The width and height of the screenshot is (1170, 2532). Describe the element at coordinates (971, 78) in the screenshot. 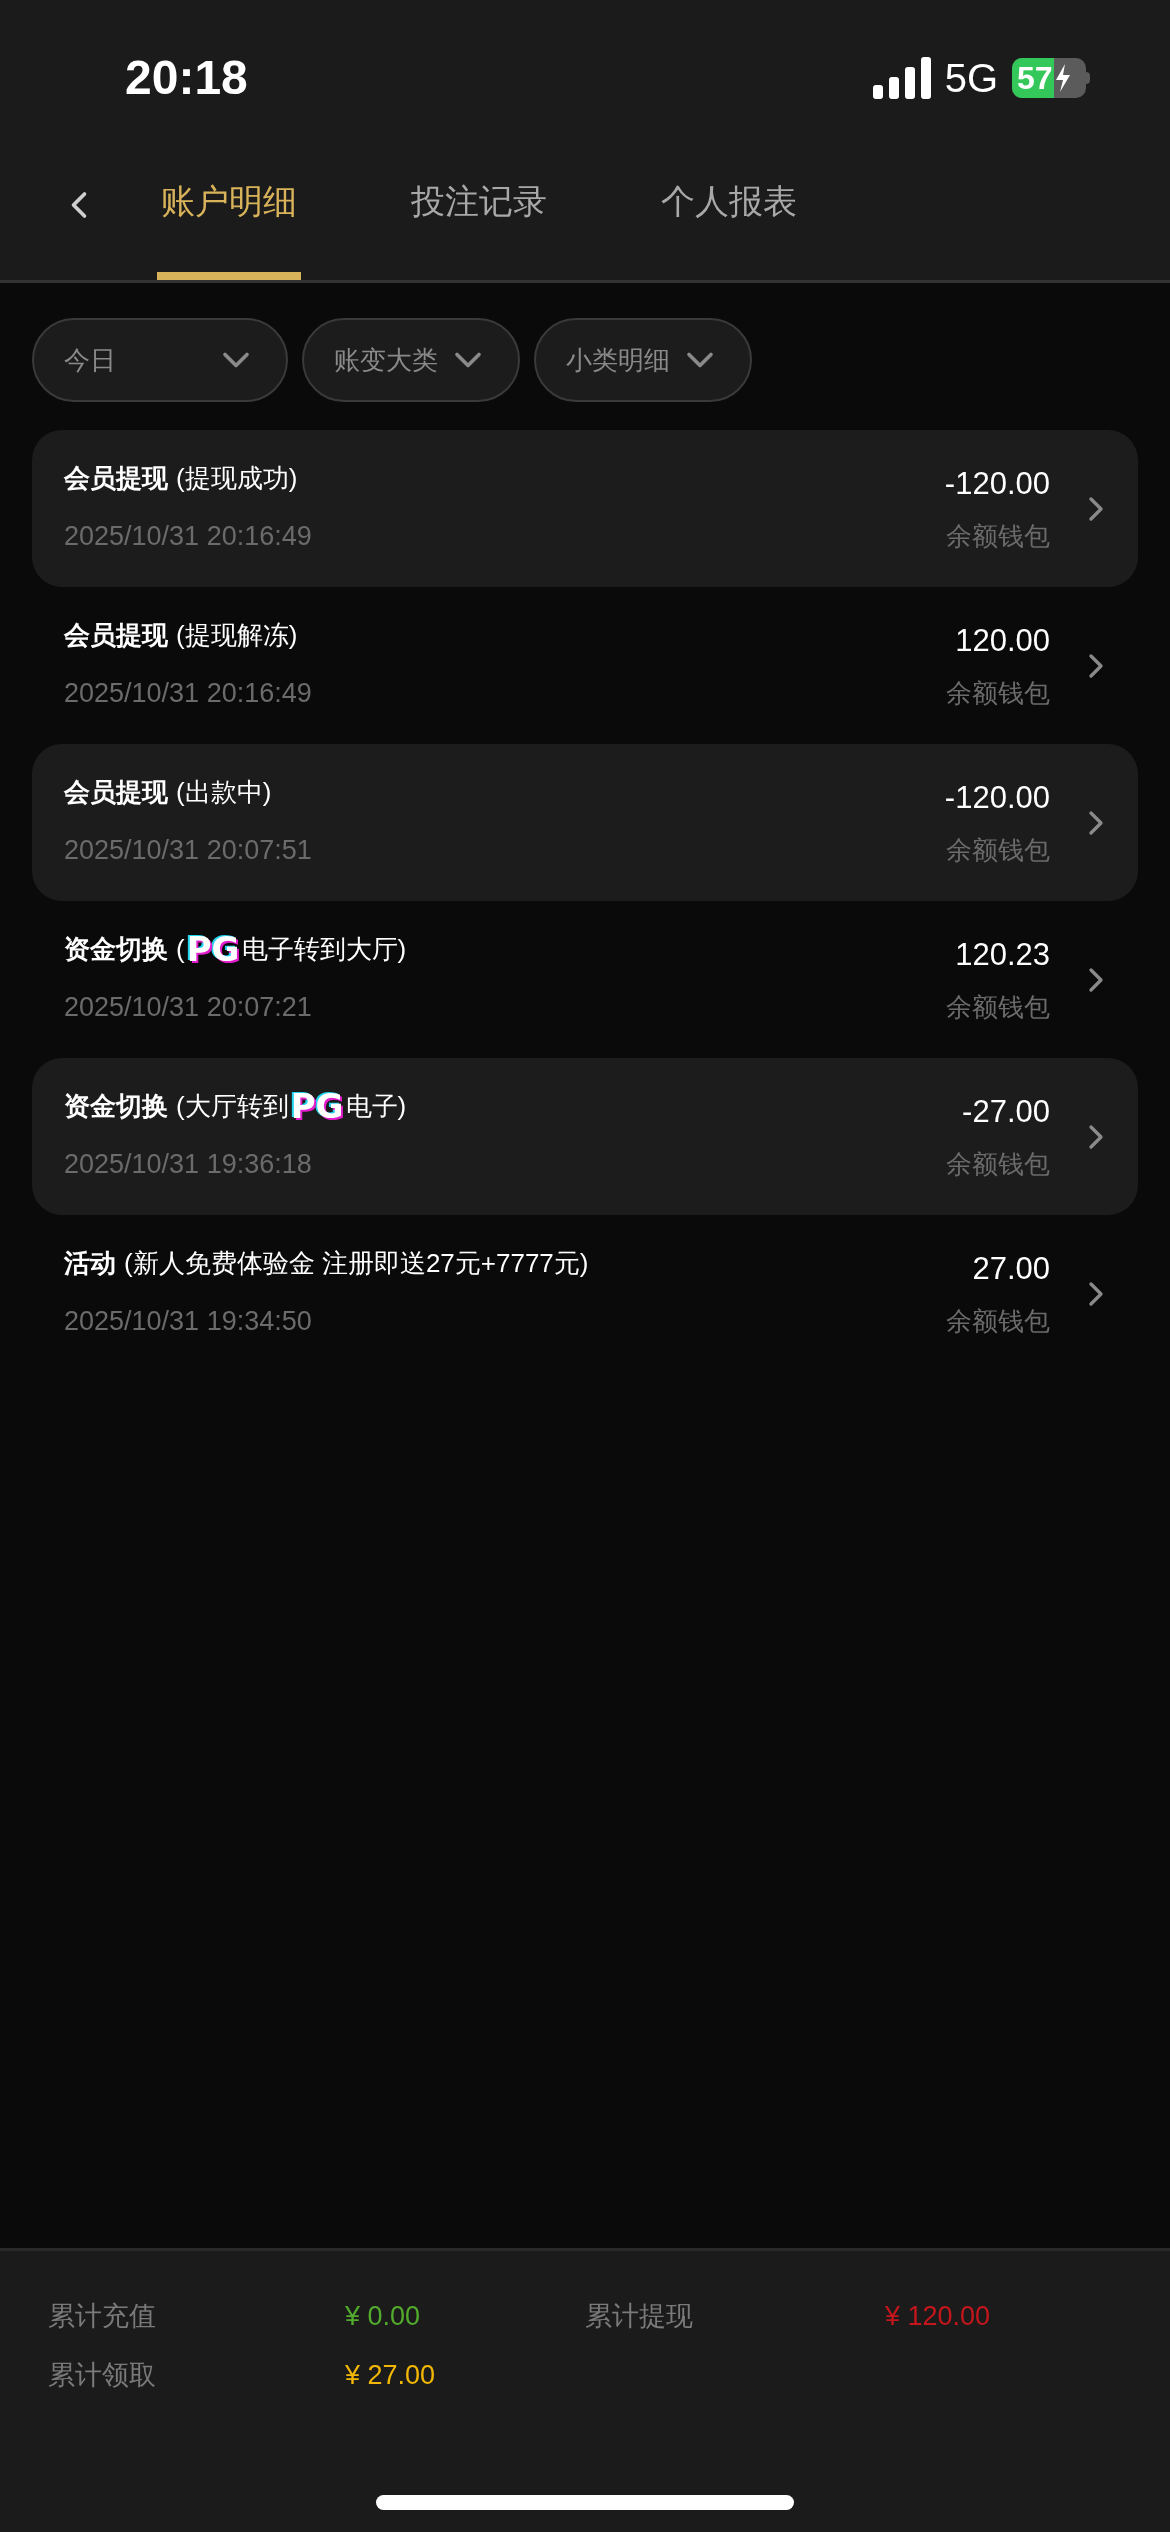

I see `network-label: 5G` at that location.